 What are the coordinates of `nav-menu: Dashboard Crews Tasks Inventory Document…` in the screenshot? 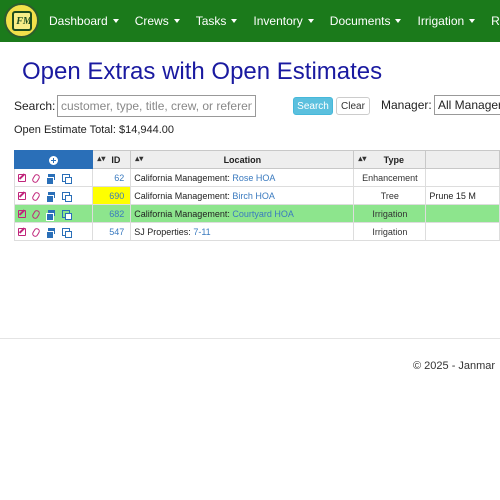 It's located at (274, 21).